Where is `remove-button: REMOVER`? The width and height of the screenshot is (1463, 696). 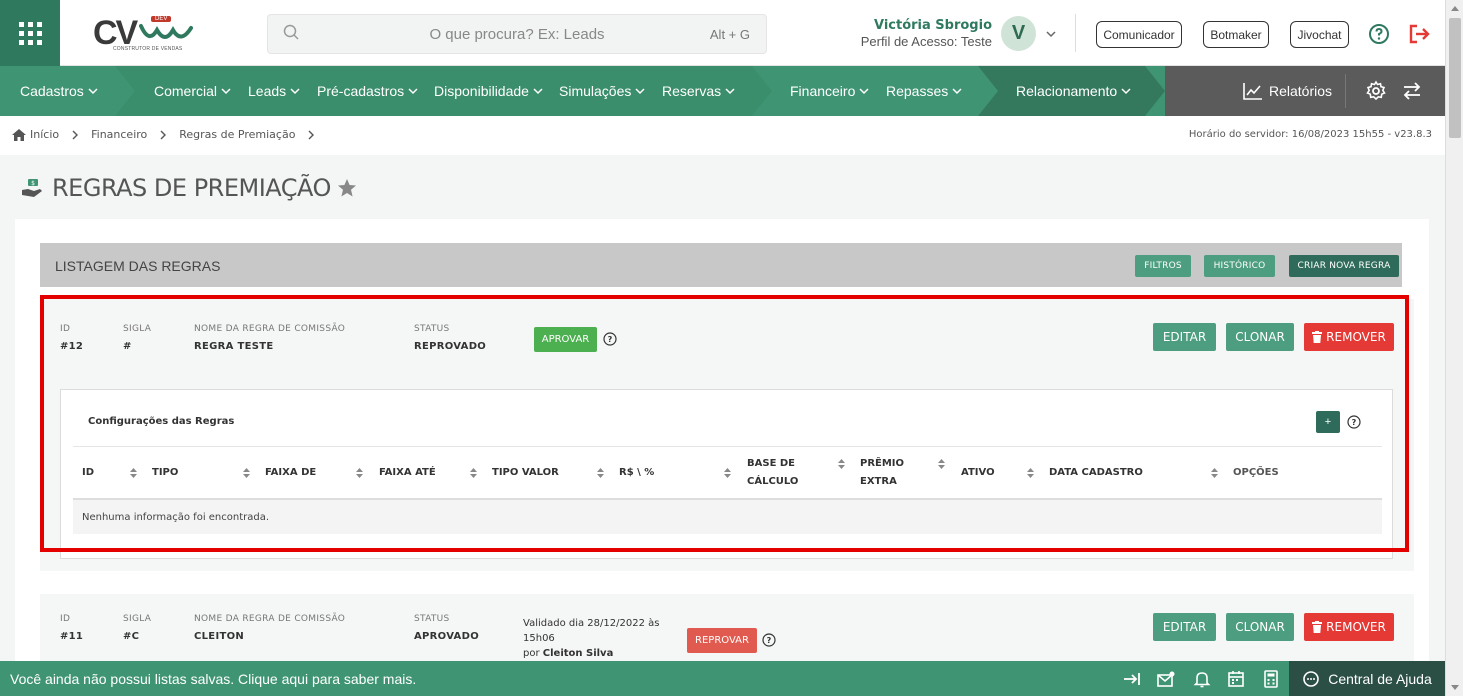 remove-button: REMOVER is located at coordinates (1349, 627).